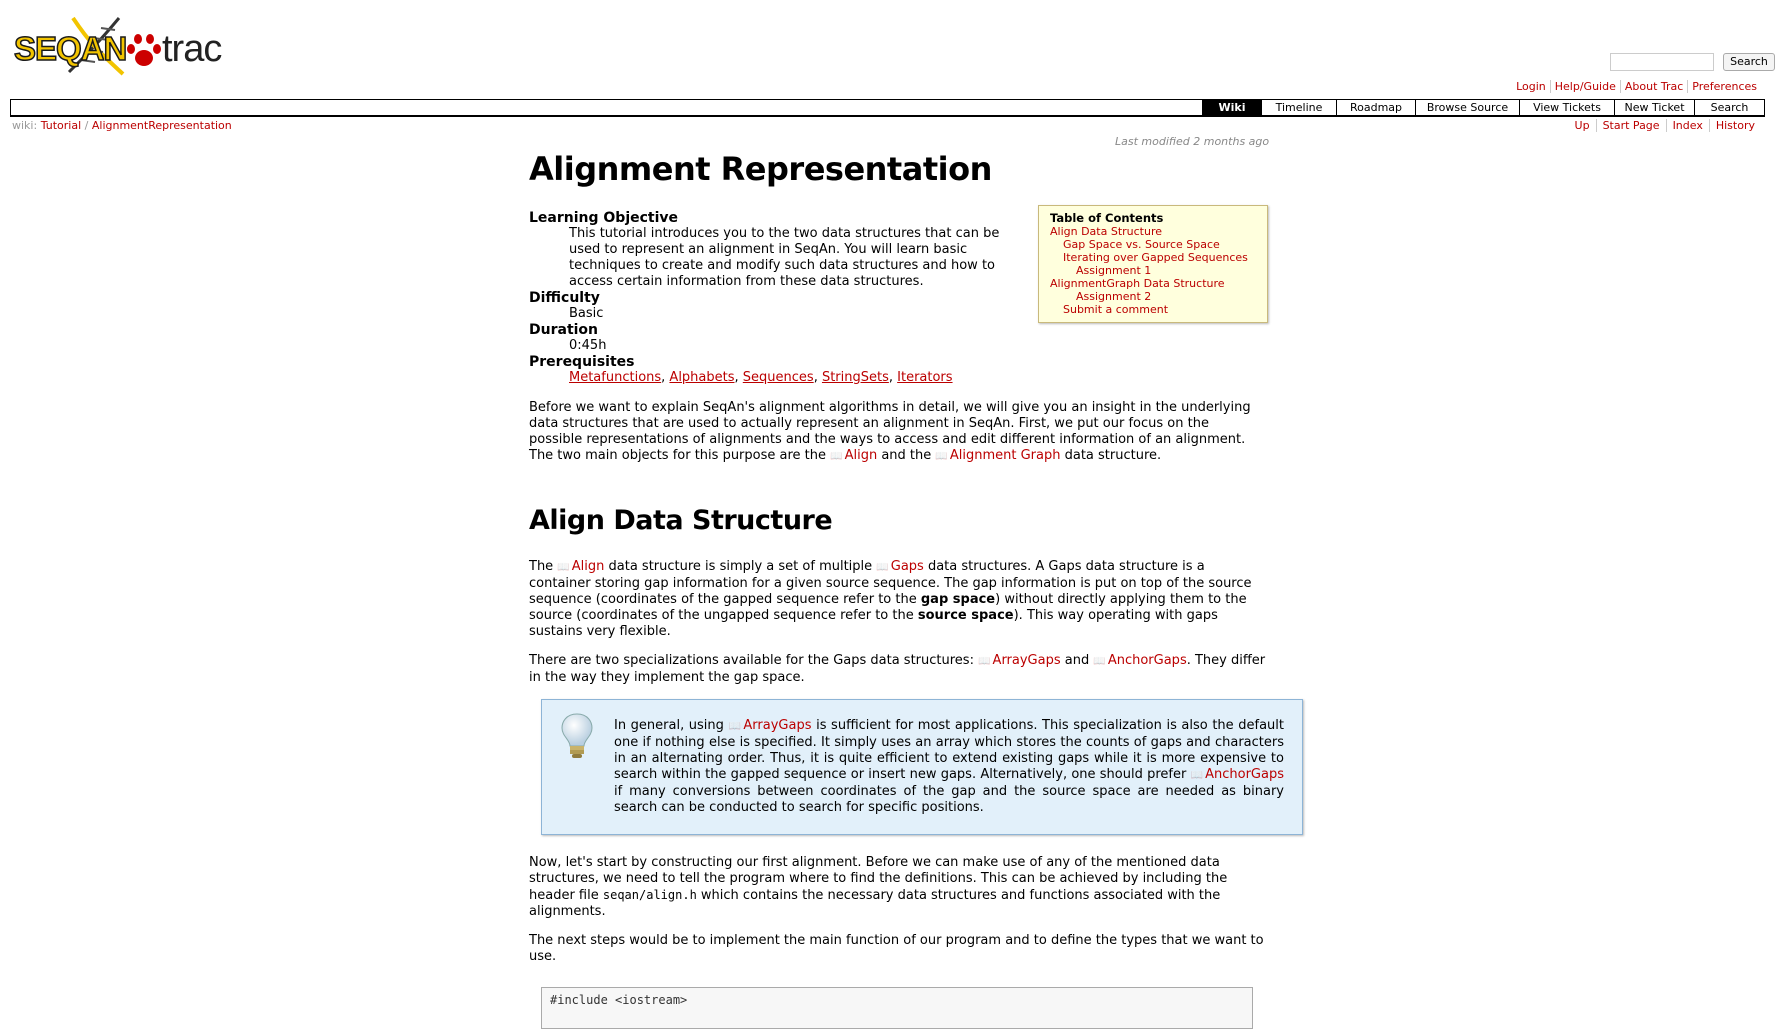 This screenshot has width=1775, height=1029. Describe the element at coordinates (1734, 125) in the screenshot. I see `history-link: History` at that location.